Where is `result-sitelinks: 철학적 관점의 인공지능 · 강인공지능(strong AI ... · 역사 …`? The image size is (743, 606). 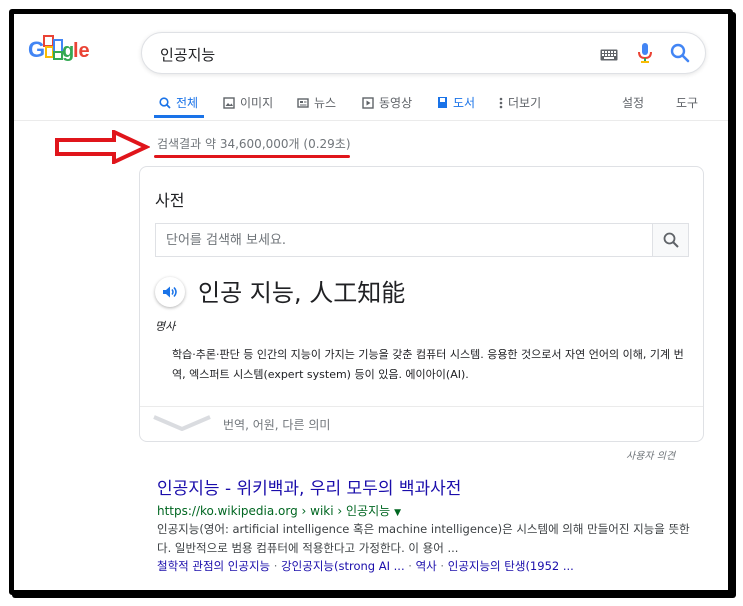 result-sitelinks: 철학적 관점의 인공지능 · 강인공지능(strong AI ... · 역사 … is located at coordinates (365, 566).